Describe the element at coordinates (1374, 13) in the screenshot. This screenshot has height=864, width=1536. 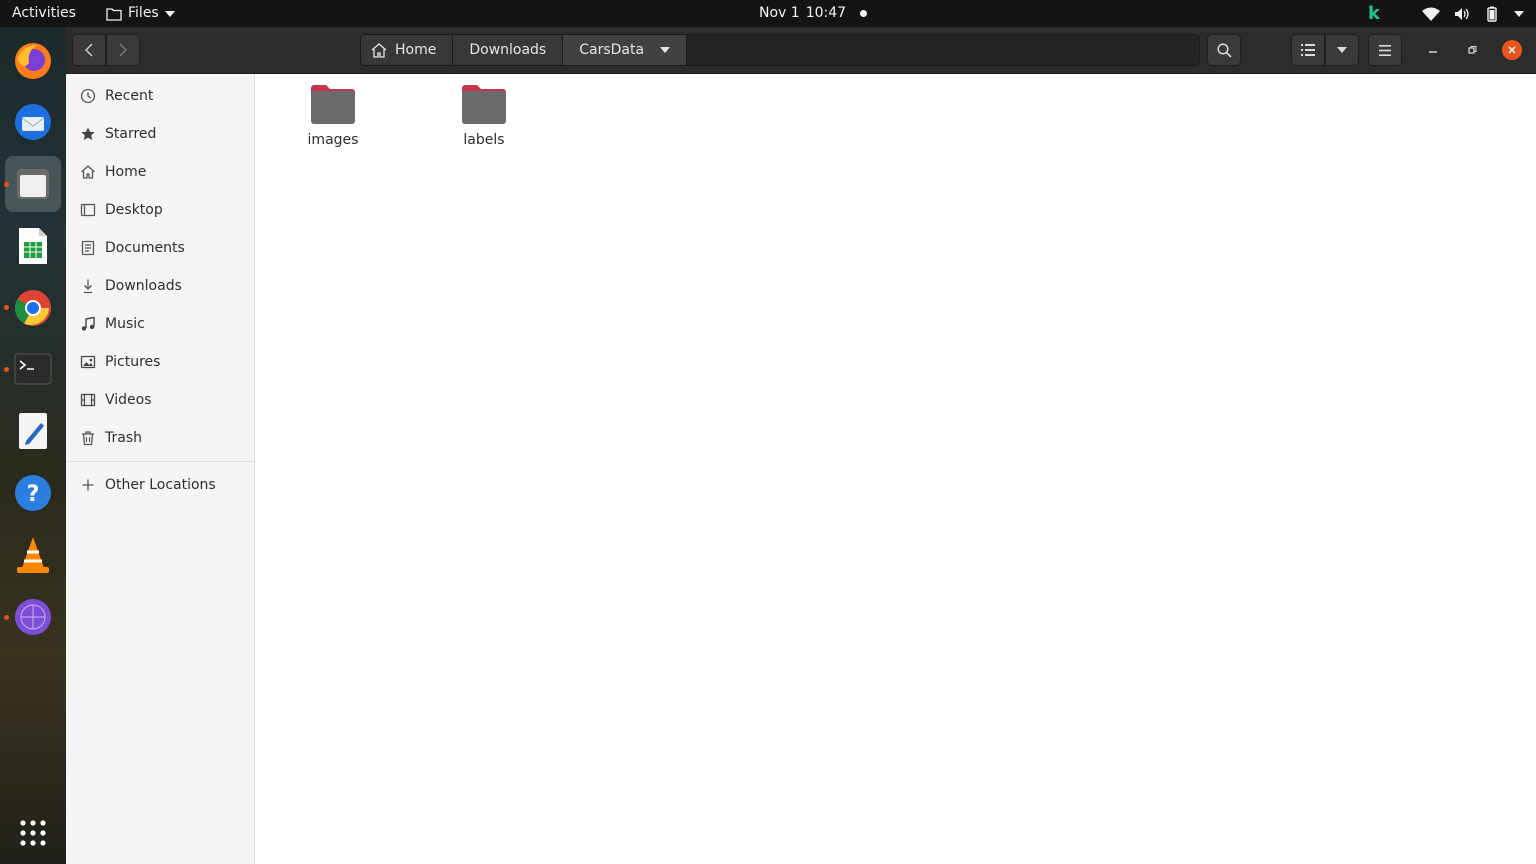
I see `k-icon: k` at that location.